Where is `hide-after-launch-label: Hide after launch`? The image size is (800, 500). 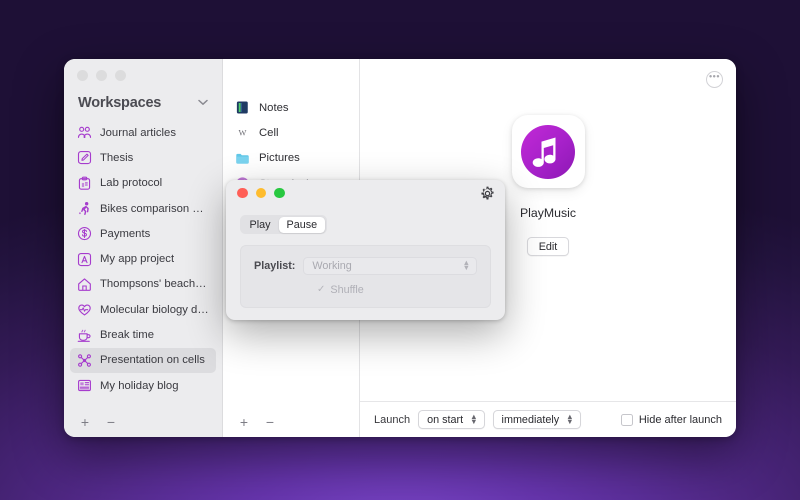
hide-after-launch-label: Hide after launch is located at coordinates (680, 419).